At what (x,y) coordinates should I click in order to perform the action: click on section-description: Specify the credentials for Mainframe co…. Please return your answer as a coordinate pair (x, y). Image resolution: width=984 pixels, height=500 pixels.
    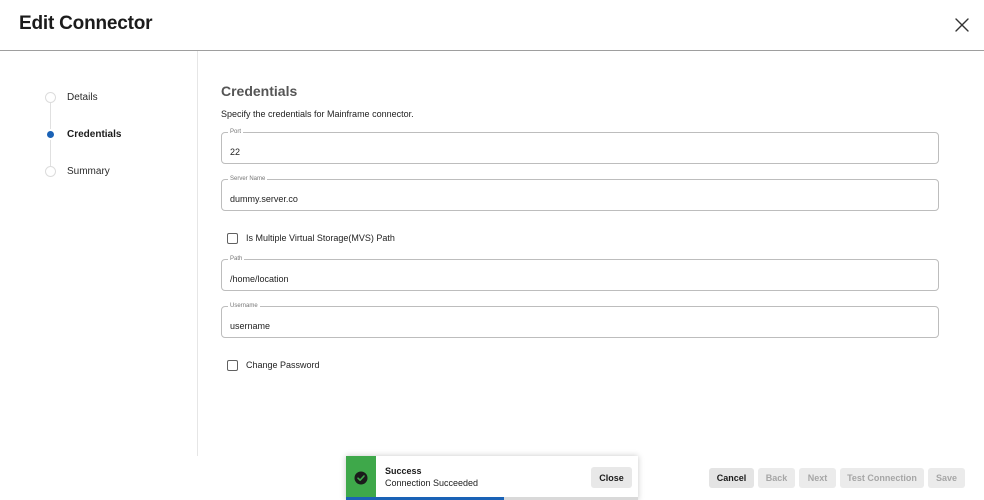
    Looking at the image, I should click on (317, 114).